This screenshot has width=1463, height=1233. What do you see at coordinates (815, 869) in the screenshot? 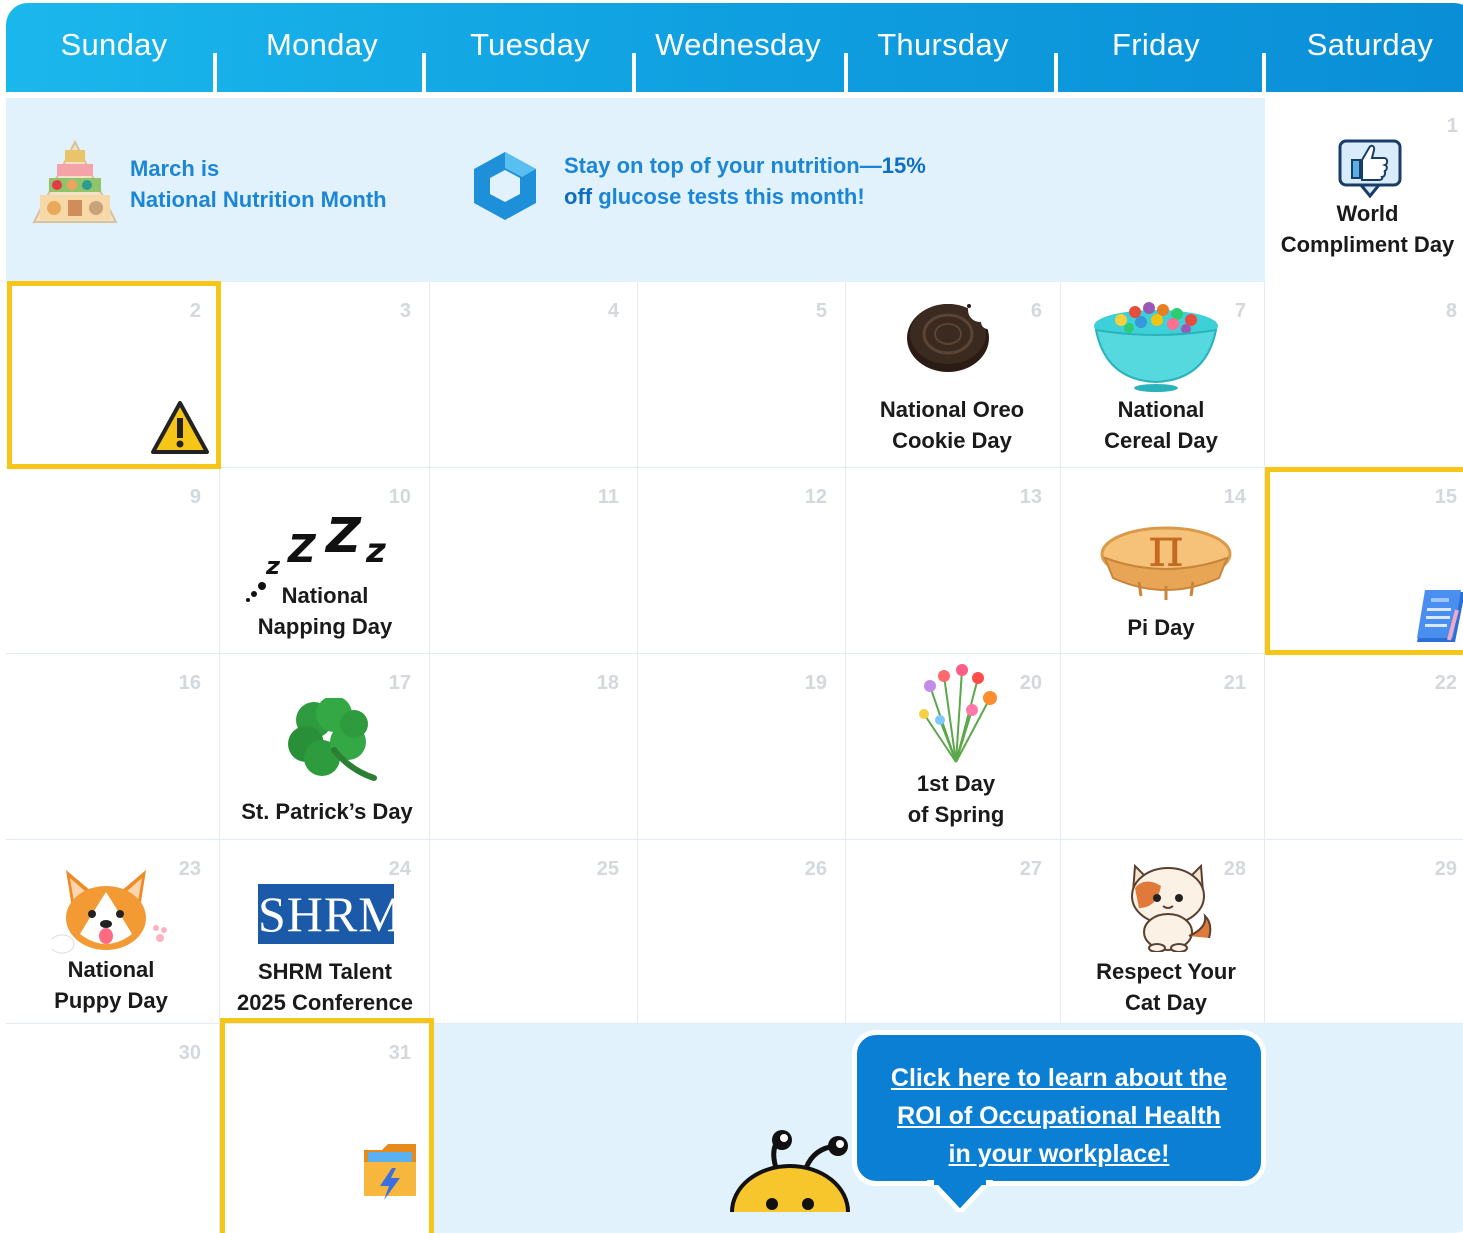
I see `day-number: 26` at bounding box center [815, 869].